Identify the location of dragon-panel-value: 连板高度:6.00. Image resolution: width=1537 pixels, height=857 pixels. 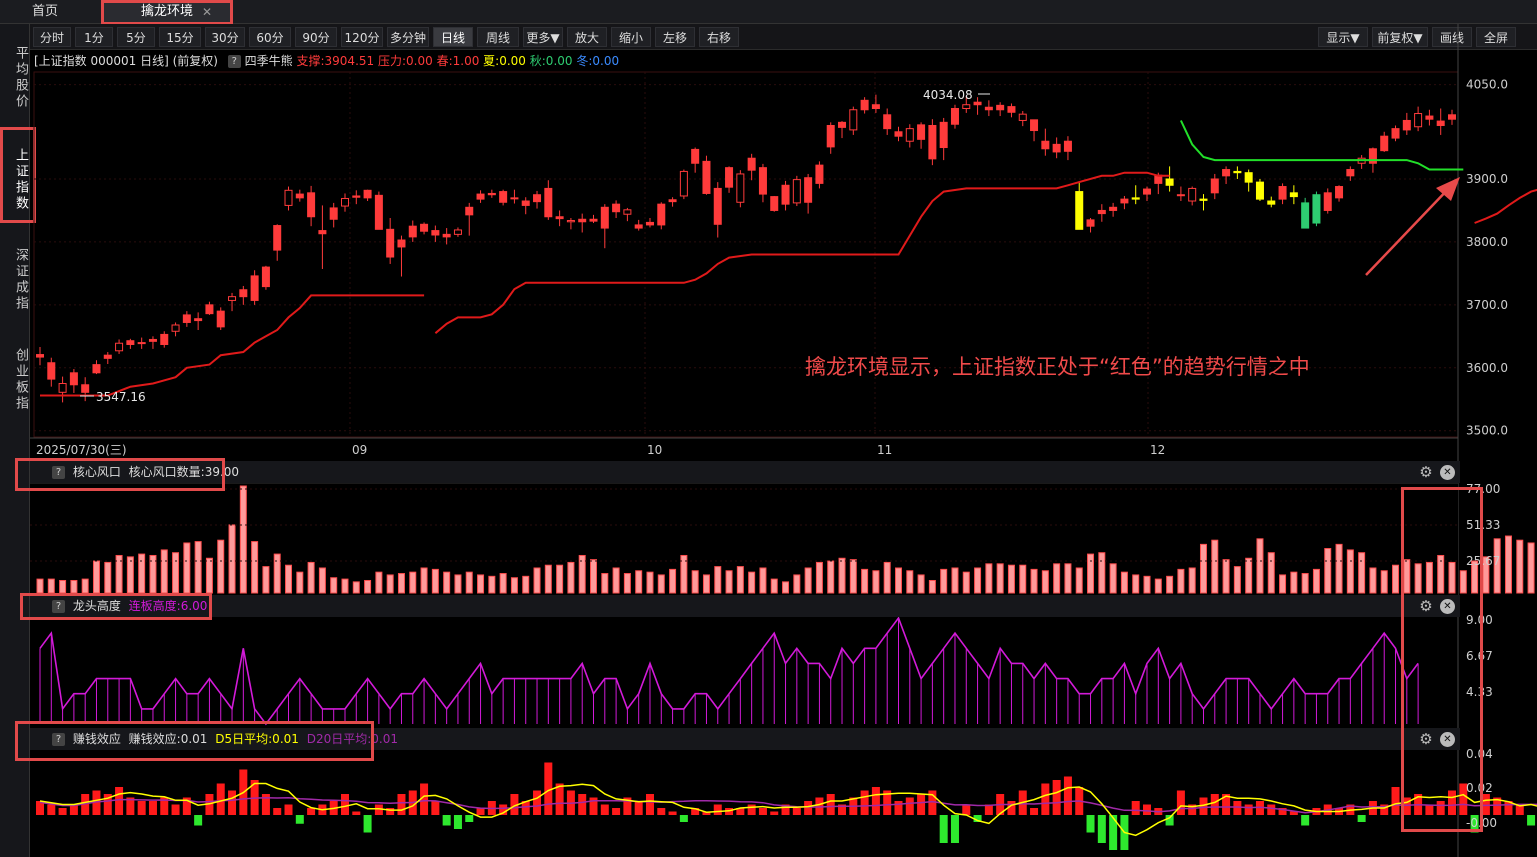
(168, 606).